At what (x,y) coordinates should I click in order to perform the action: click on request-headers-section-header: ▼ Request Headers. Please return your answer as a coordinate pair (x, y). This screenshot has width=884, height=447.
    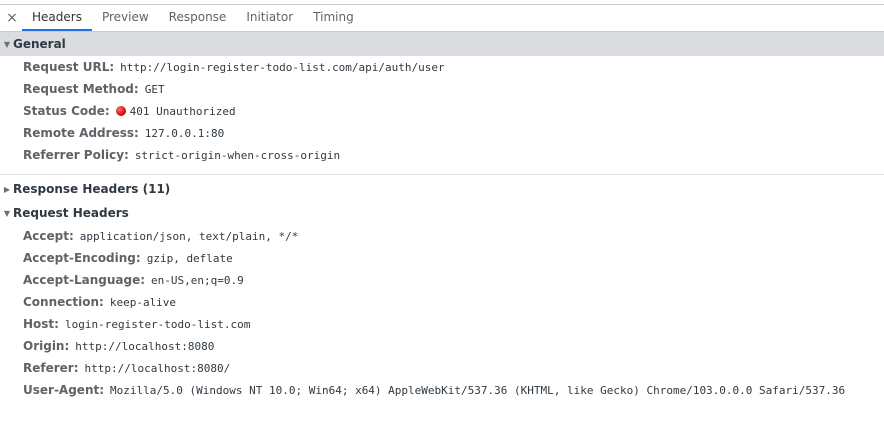
    Looking at the image, I should click on (442, 213).